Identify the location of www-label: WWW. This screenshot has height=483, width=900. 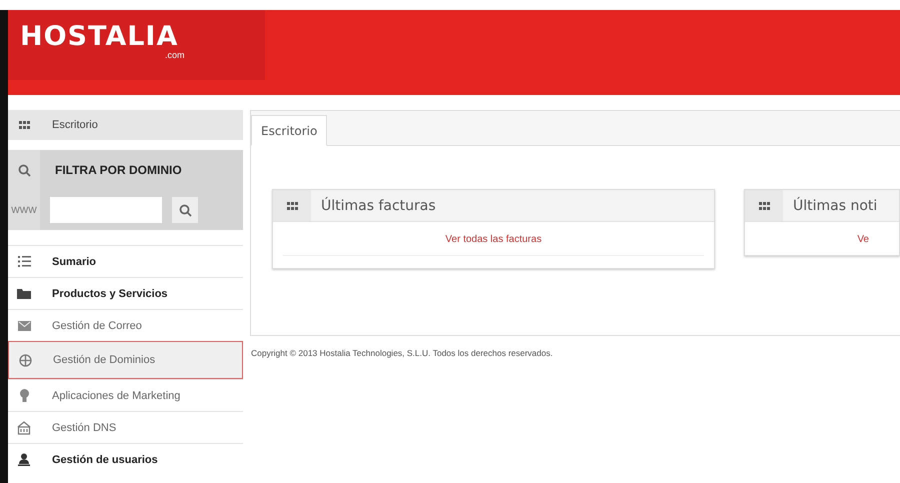
(24, 210).